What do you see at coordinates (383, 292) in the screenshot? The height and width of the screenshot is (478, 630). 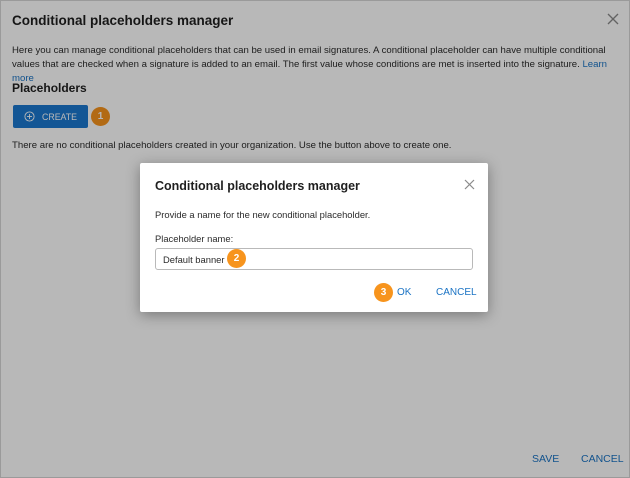 I see `step-badge-3: 3` at bounding box center [383, 292].